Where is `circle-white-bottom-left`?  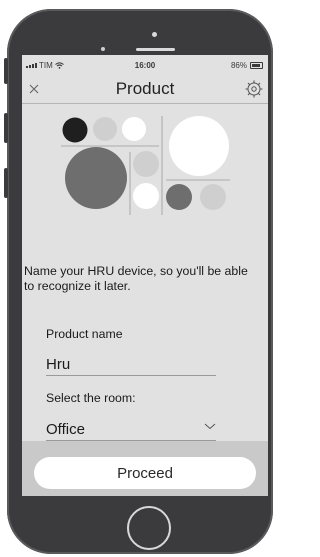
circle-white-bottom-left is located at coordinates (146, 196).